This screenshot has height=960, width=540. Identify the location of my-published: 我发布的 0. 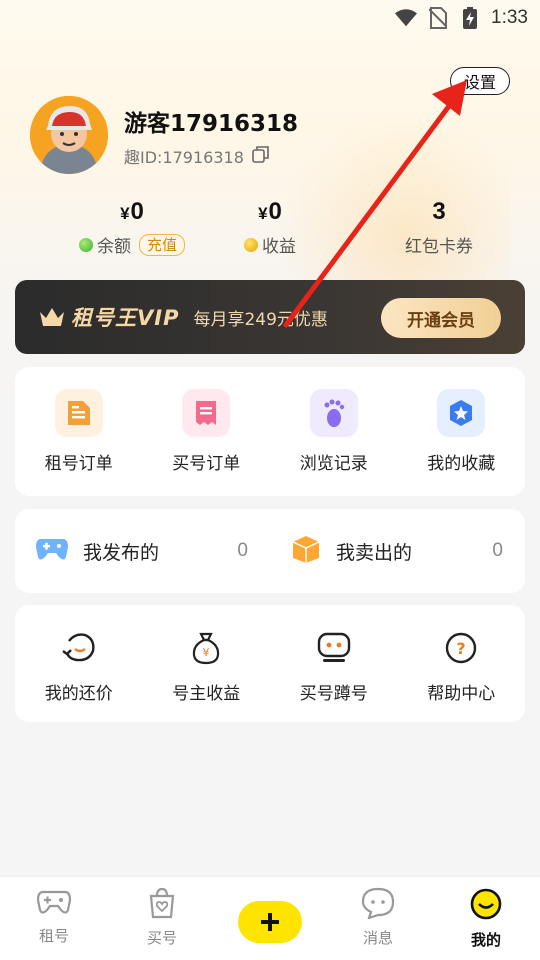
(142, 551).